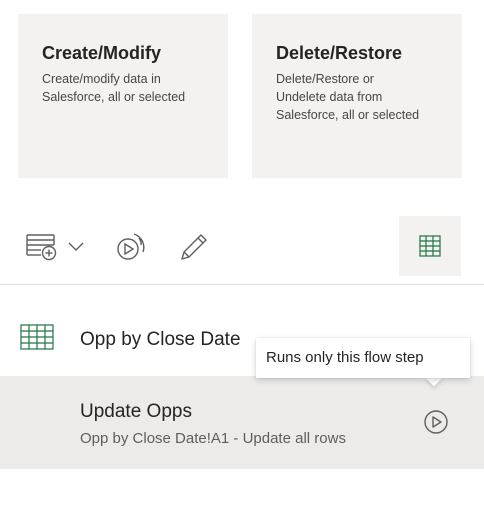  Describe the element at coordinates (363, 358) in the screenshot. I see `run-step-tooltip: Runs only this flow step` at that location.